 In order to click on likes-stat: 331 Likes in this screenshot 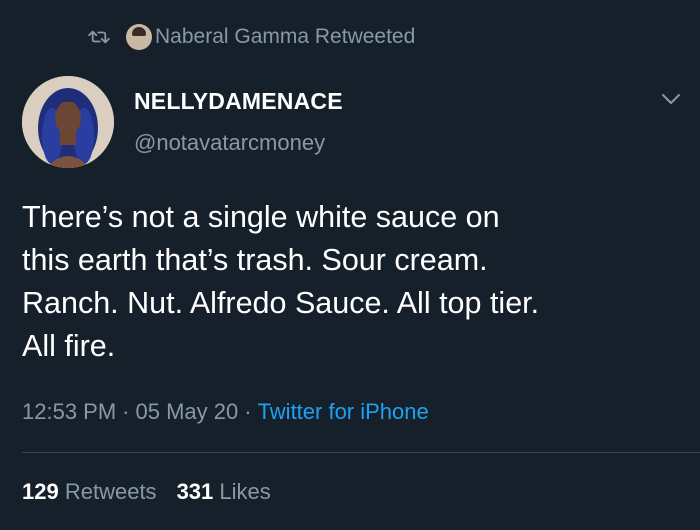, I will do `click(224, 491)`.